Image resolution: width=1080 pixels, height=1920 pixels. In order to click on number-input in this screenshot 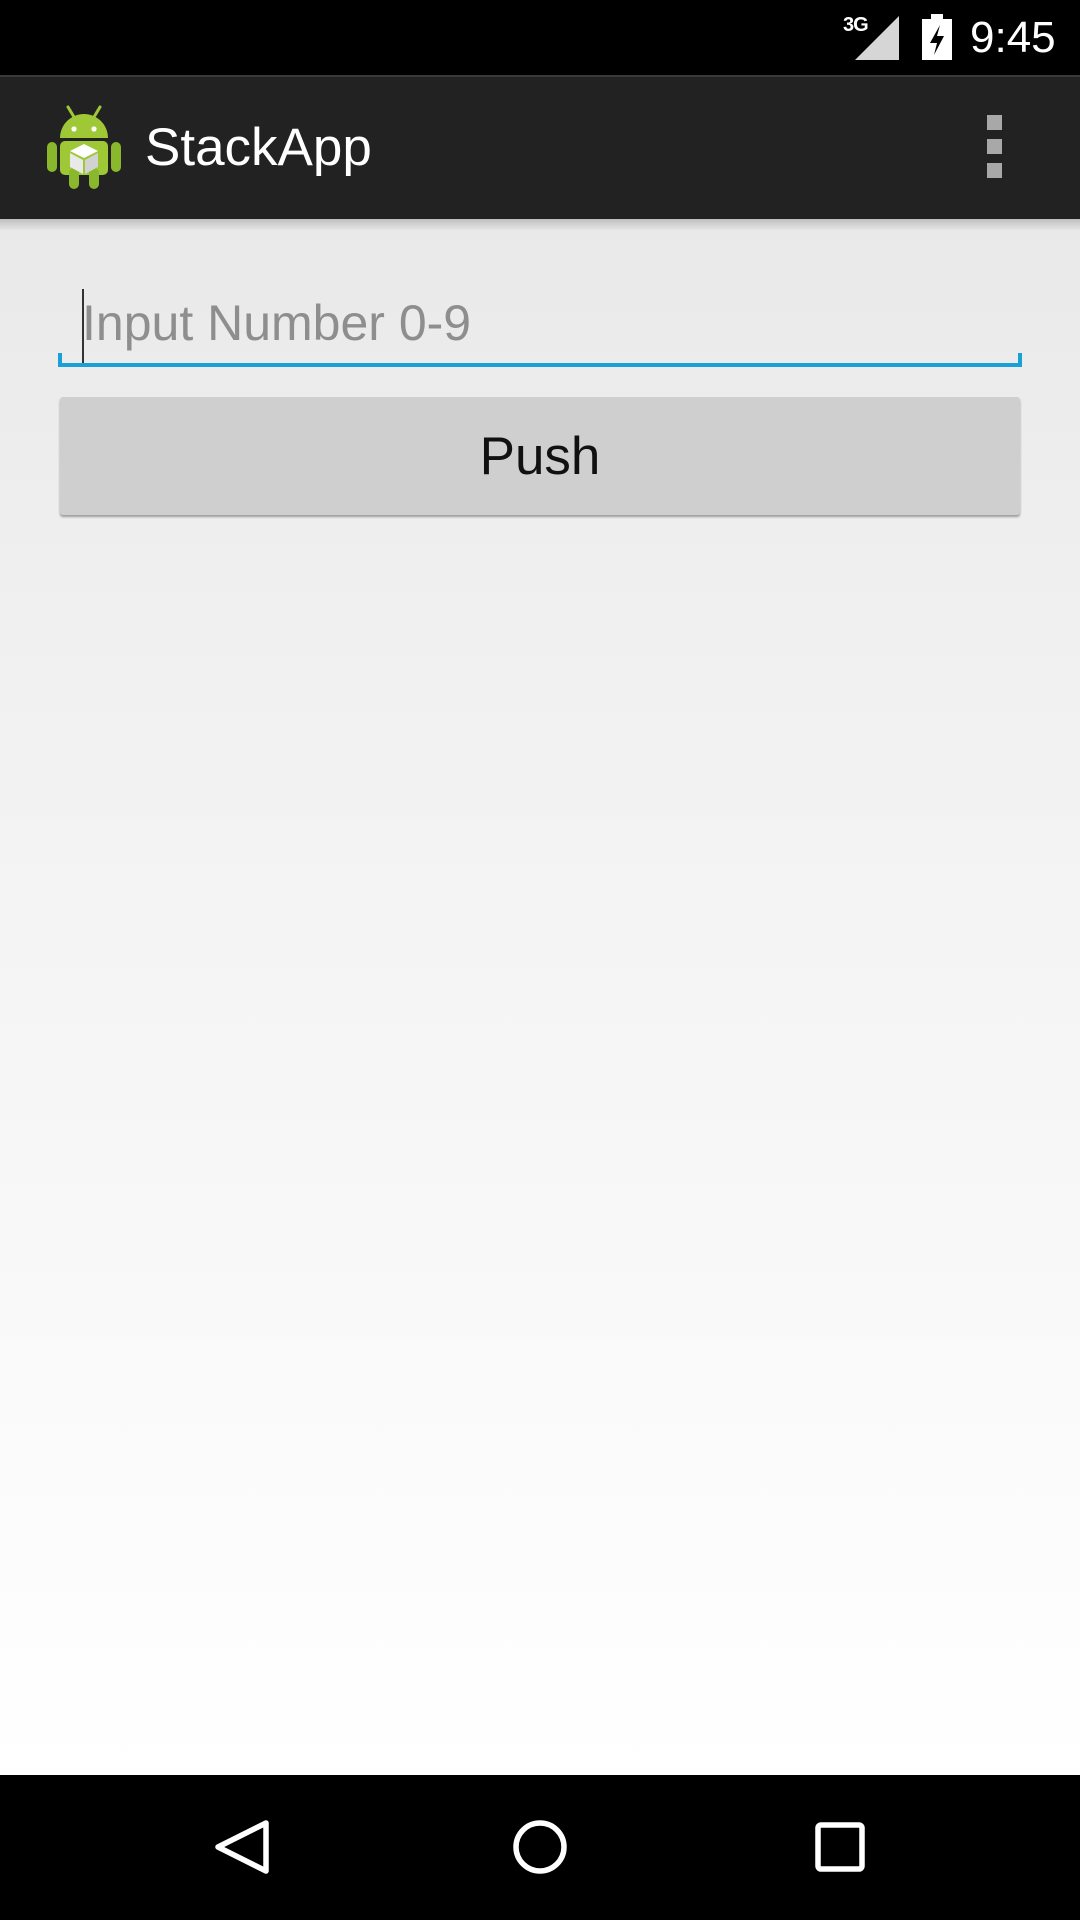, I will do `click(540, 323)`.